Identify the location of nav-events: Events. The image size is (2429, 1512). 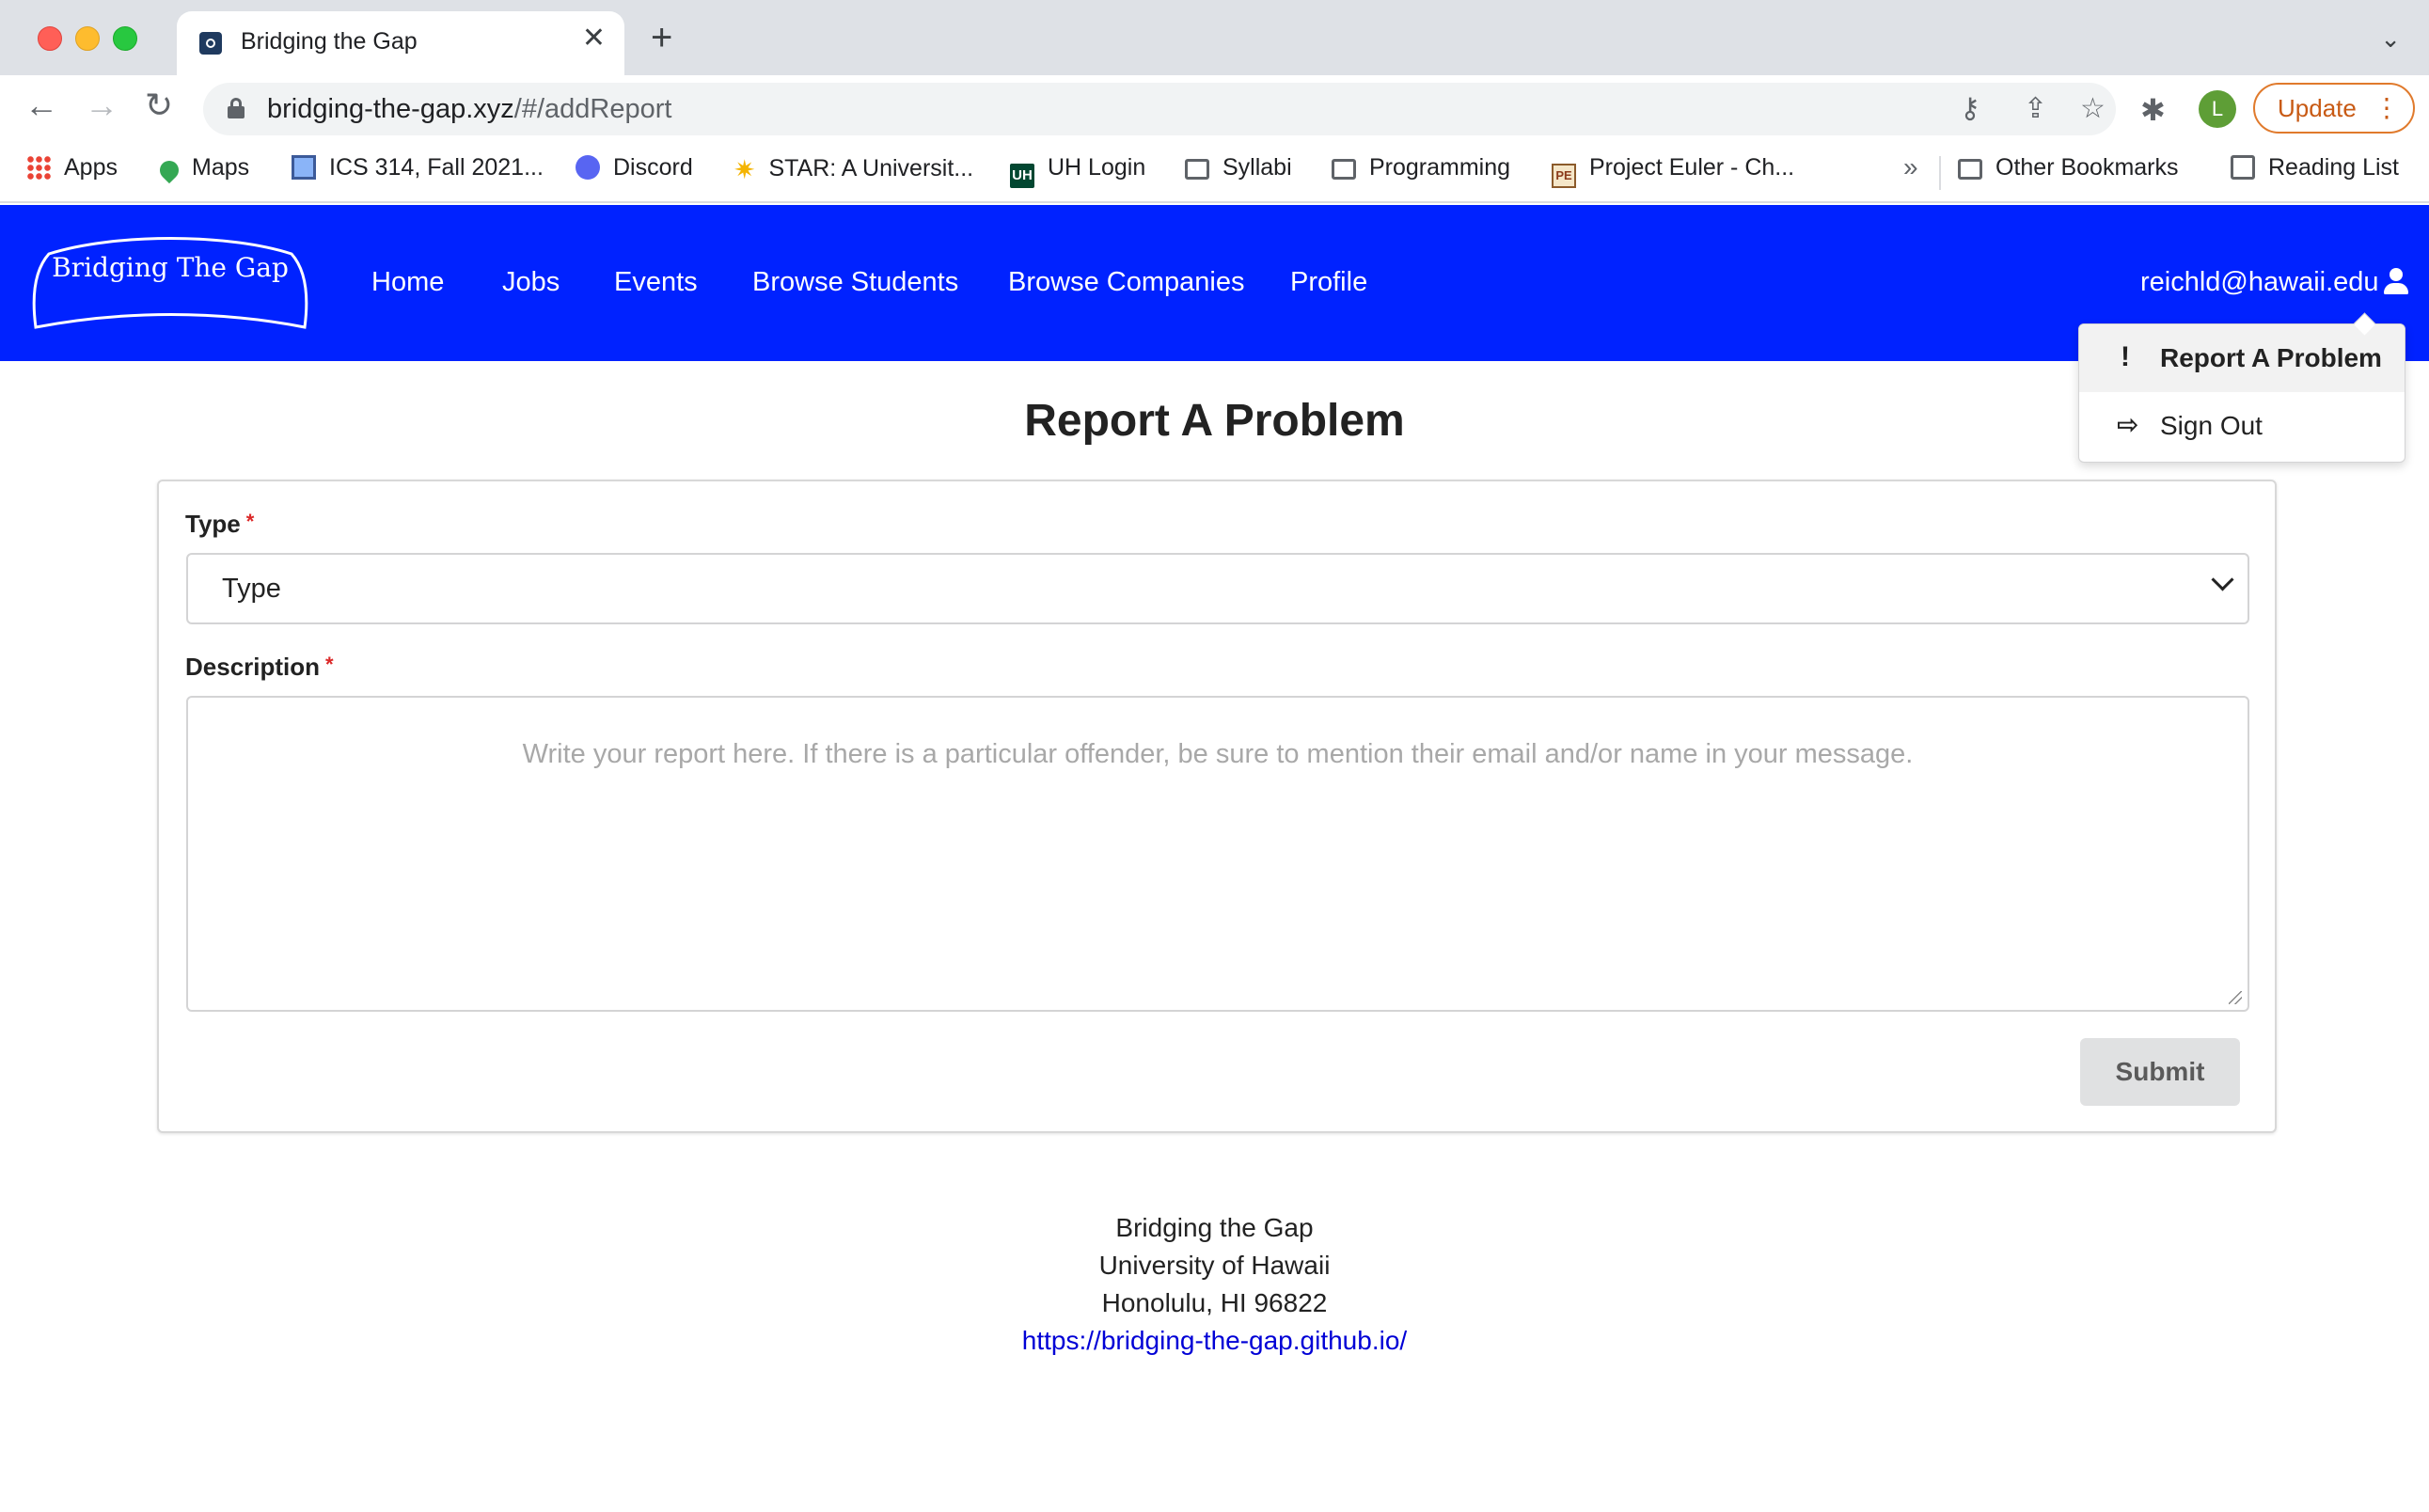
(656, 283).